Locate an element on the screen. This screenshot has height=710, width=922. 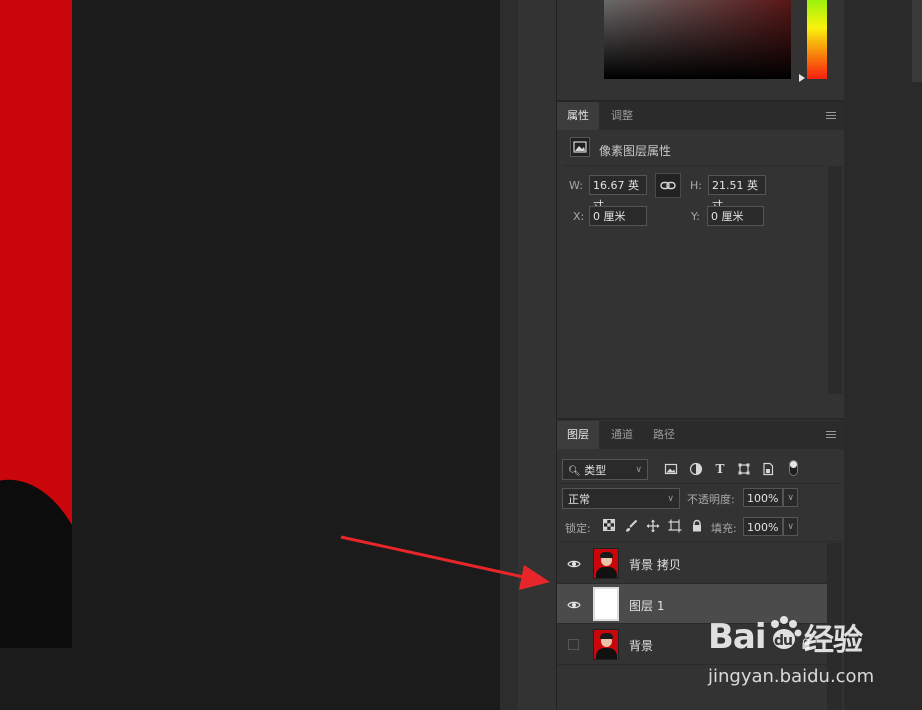
collapsed-panel-strip is located at coordinates (537, 355).